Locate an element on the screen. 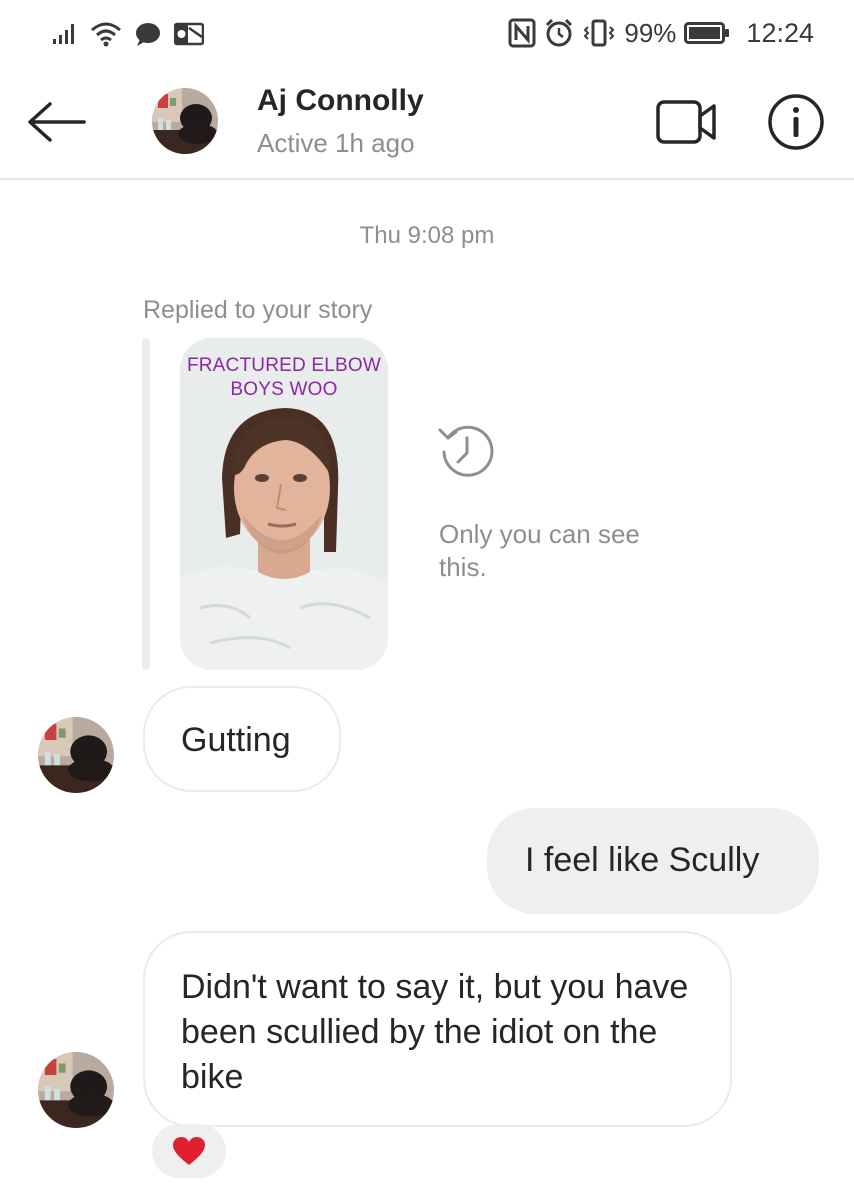 The height and width of the screenshot is (1200, 854). reply-indicator-line is located at coordinates (146, 504).